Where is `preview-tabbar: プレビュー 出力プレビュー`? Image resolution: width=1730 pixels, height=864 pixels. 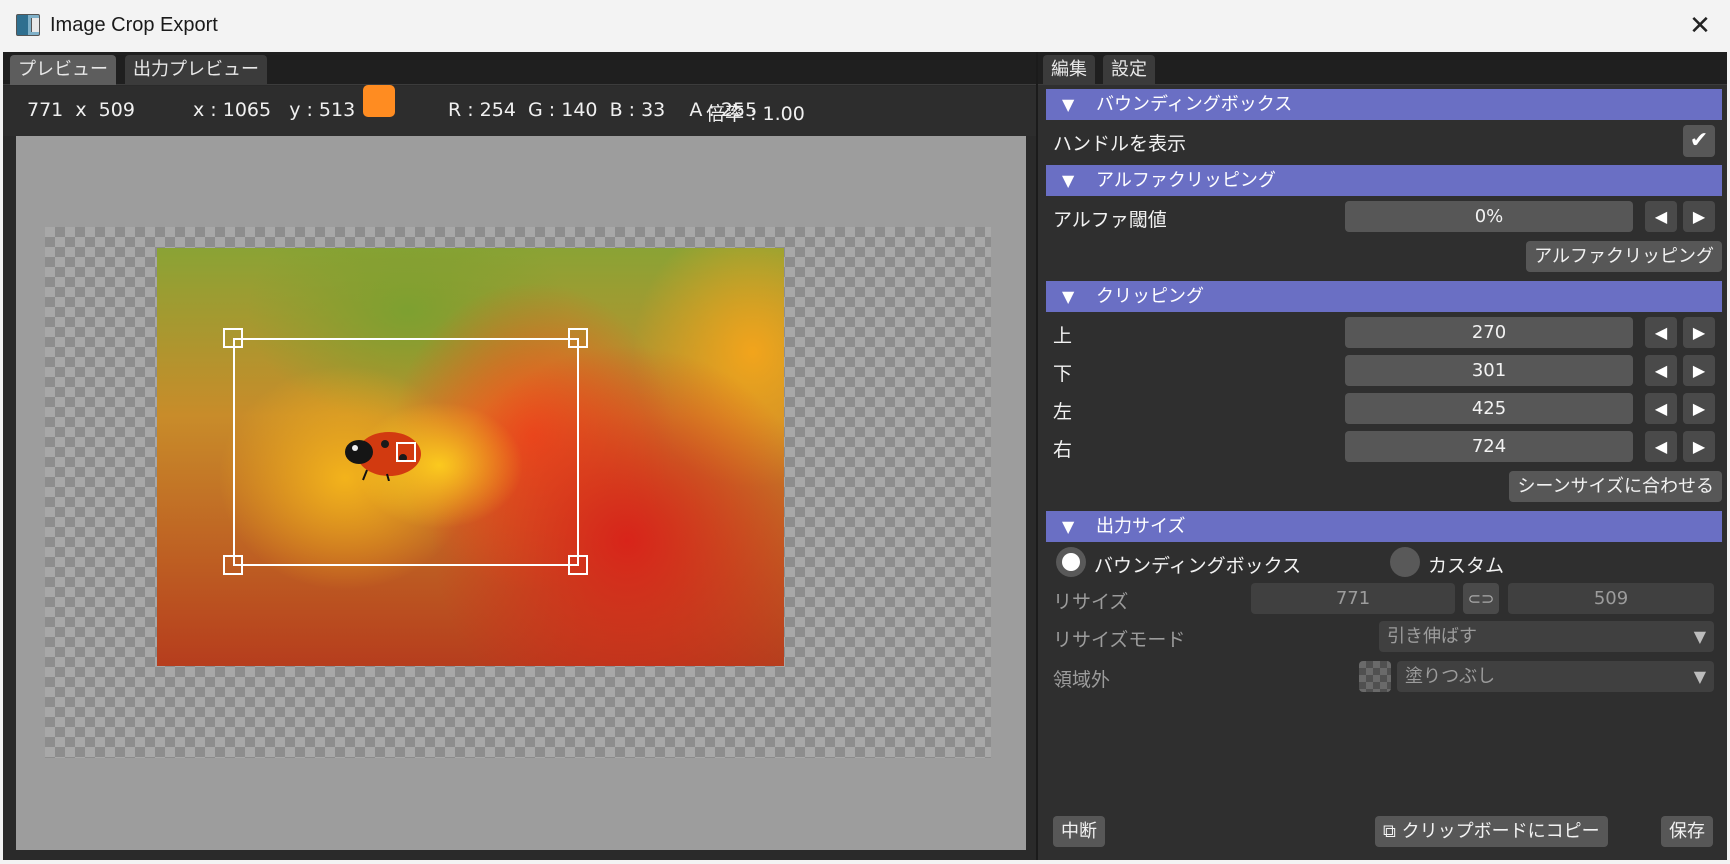 preview-tabbar: プレビュー 出力プレビュー is located at coordinates (519, 68).